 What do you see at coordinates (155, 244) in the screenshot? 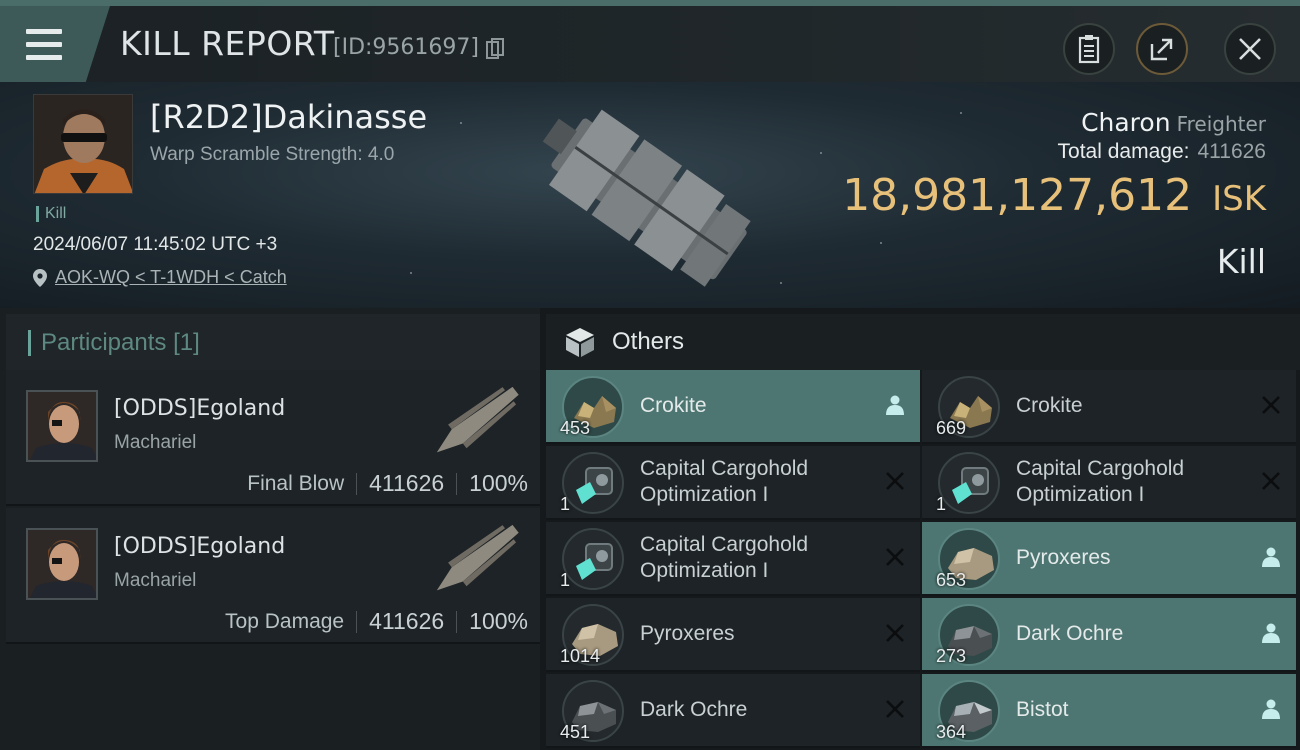
I see `kill-datetime: 2024/06/07 11:45:02 UTC +3` at bounding box center [155, 244].